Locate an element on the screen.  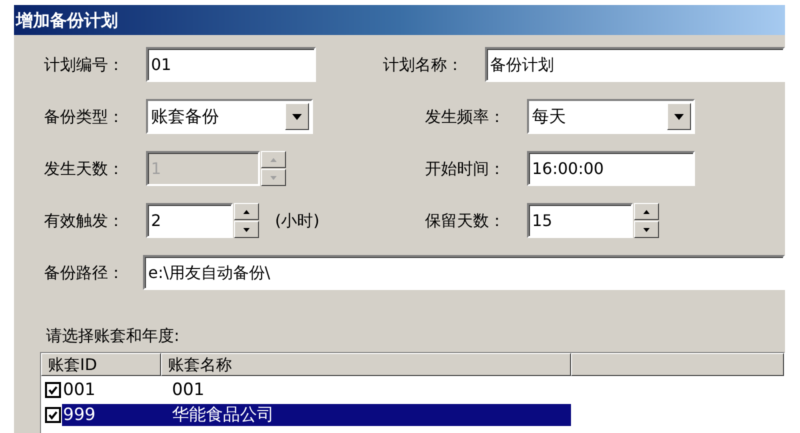
unit-label: (小时) is located at coordinates (297, 221).